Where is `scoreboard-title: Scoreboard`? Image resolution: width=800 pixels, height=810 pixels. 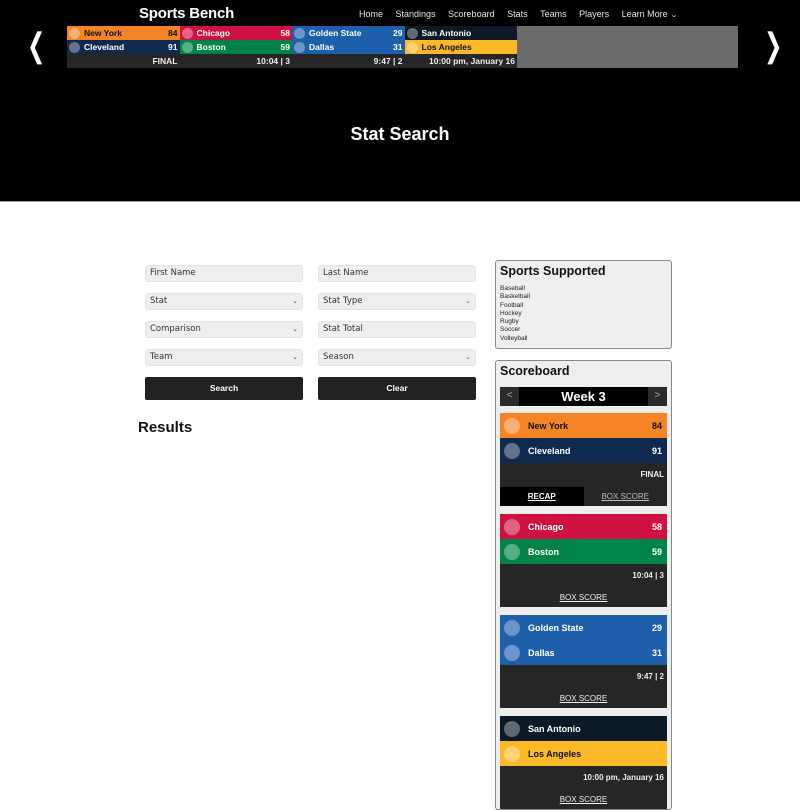
scoreboard-title: Scoreboard is located at coordinates (535, 371).